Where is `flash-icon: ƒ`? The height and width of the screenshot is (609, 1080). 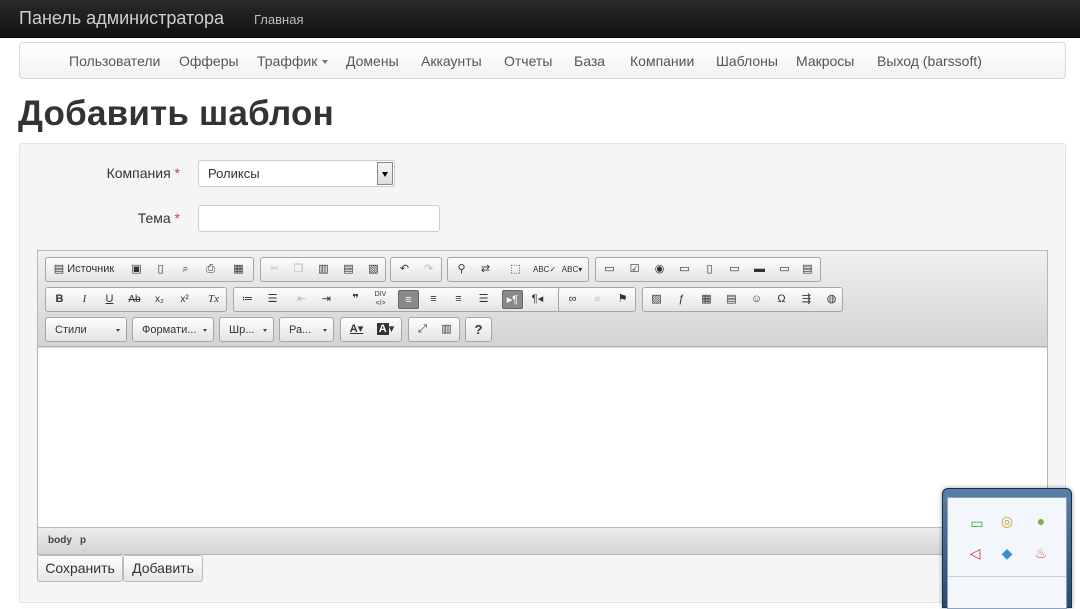 flash-icon: ƒ is located at coordinates (681, 299).